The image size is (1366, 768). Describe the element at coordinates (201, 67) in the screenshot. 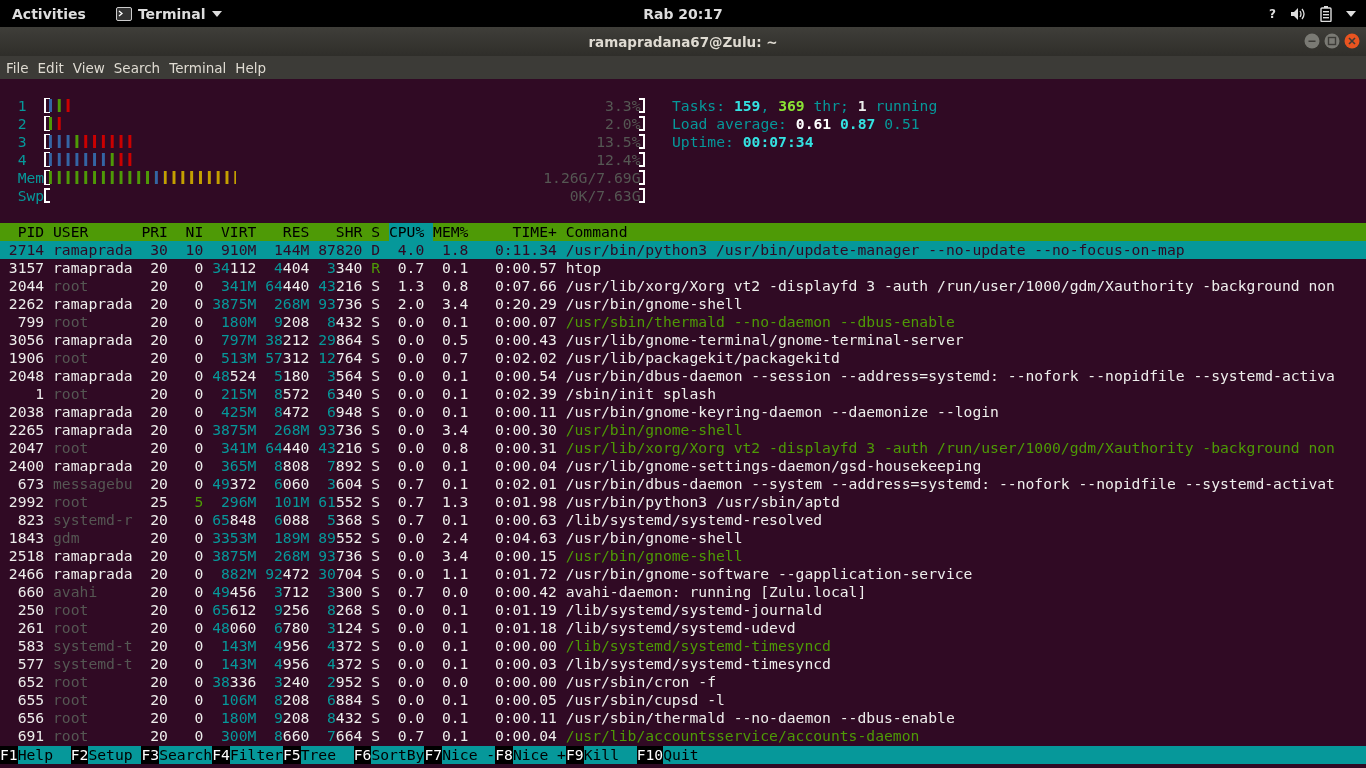

I see `menu-item: Terminal` at that location.